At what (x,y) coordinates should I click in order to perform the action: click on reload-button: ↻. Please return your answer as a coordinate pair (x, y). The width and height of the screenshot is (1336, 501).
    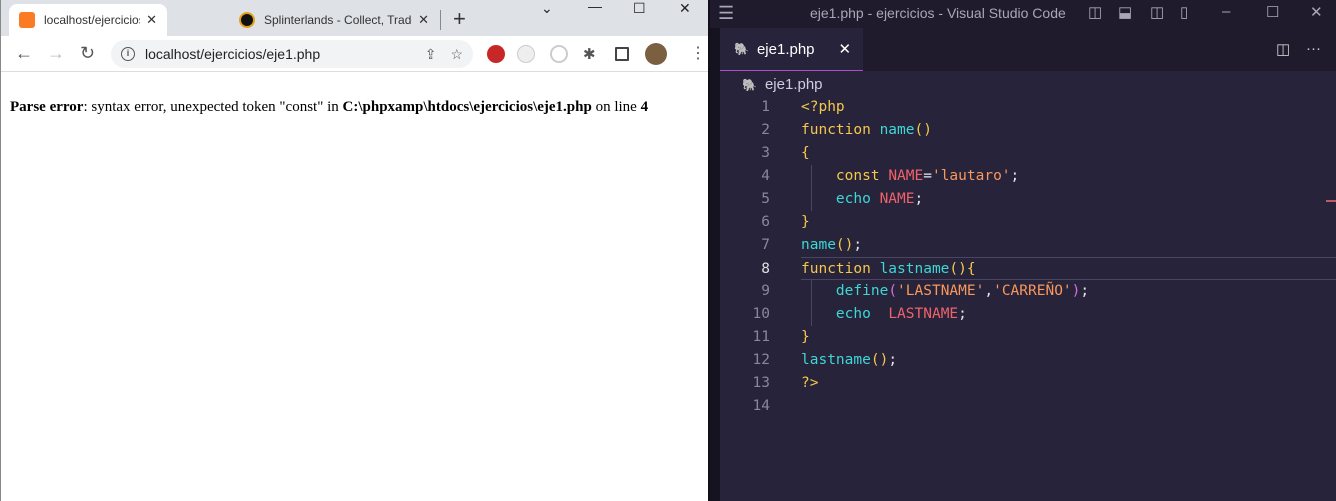
    Looking at the image, I should click on (87, 53).